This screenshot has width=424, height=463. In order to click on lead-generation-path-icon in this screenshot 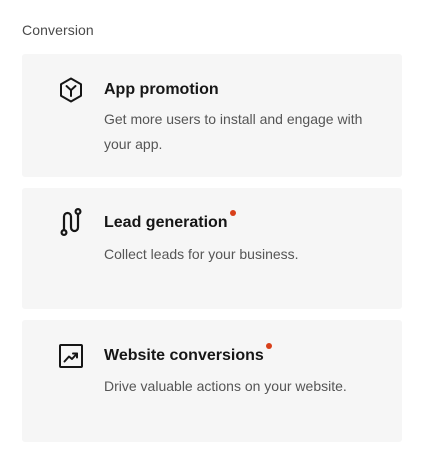, I will do `click(71, 222)`.